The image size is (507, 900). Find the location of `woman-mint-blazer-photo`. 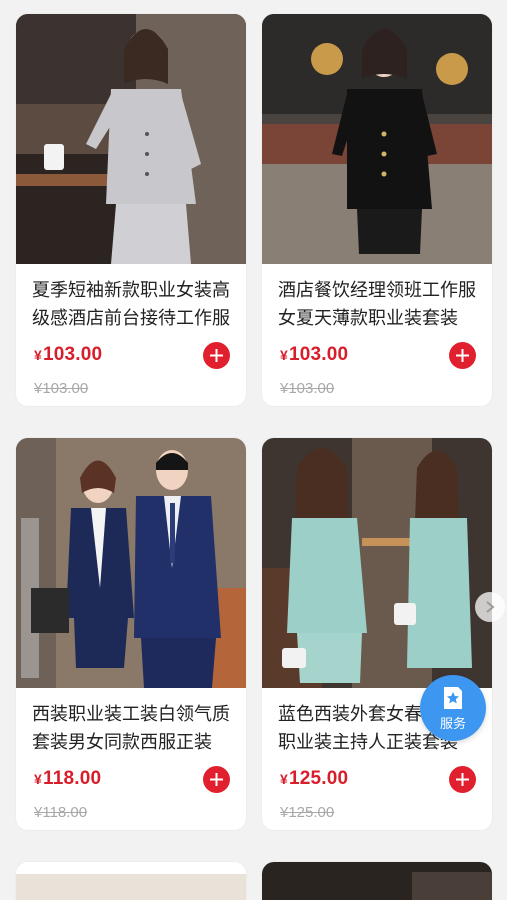

woman-mint-blazer-photo is located at coordinates (377, 563).